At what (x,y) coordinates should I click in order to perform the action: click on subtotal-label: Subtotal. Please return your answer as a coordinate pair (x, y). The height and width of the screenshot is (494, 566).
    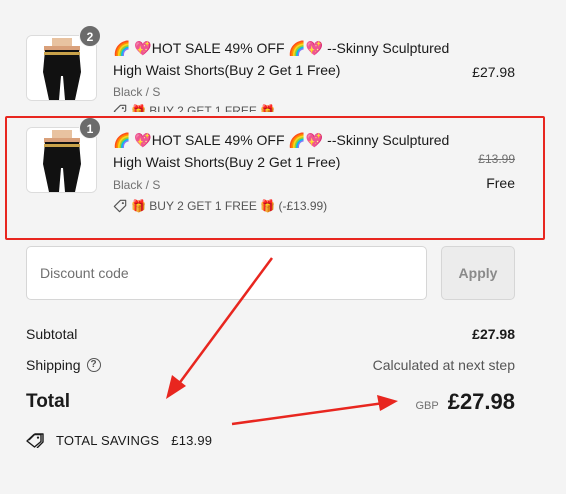
    Looking at the image, I should click on (52, 334).